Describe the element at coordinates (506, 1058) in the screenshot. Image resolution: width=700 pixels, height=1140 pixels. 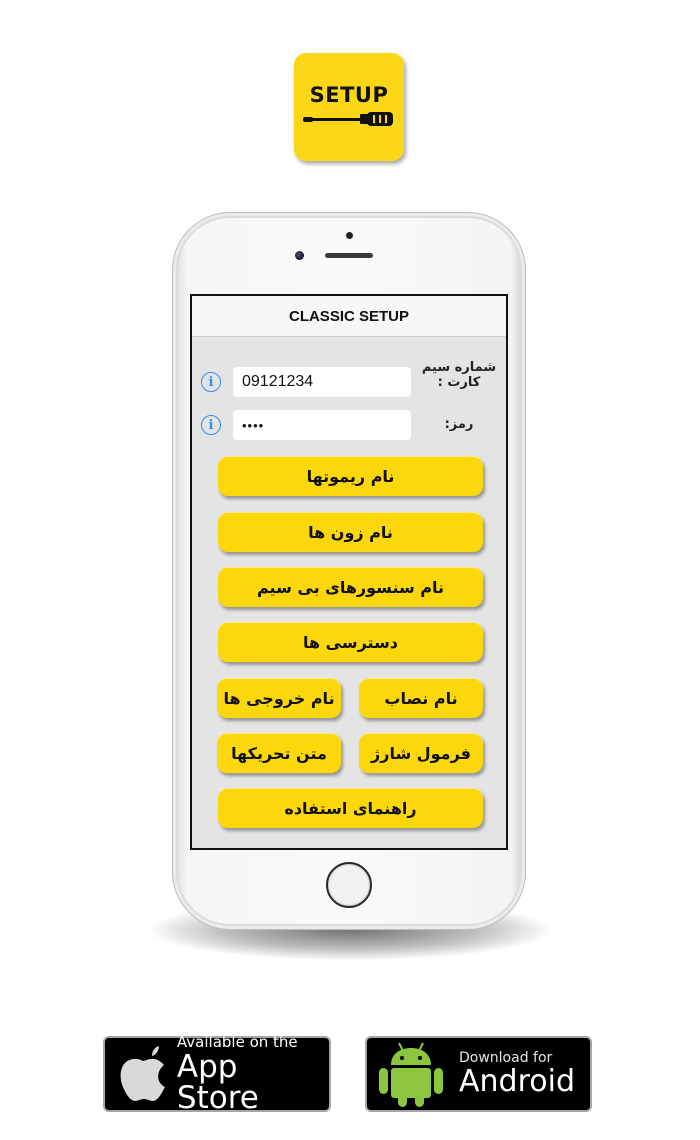
I see `android-badge-small: Download for` at that location.